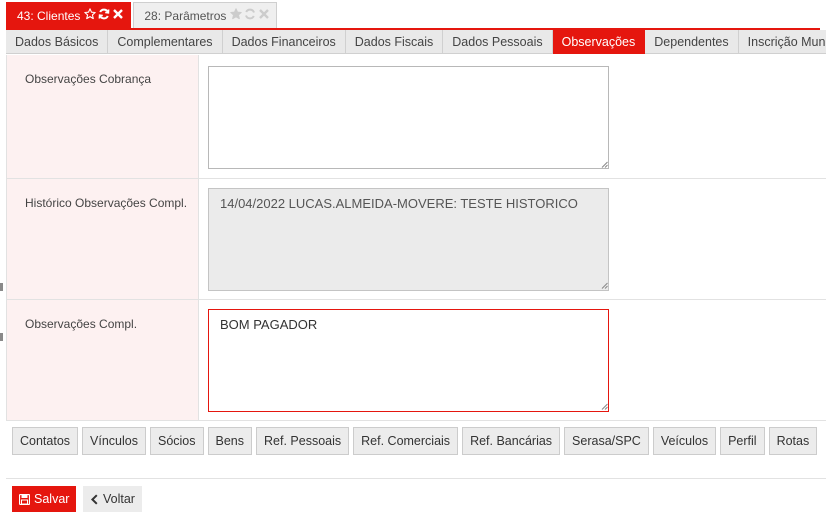 The height and width of the screenshot is (521, 826). What do you see at coordinates (599, 42) in the screenshot?
I see `tab-observacoes: Observações` at bounding box center [599, 42].